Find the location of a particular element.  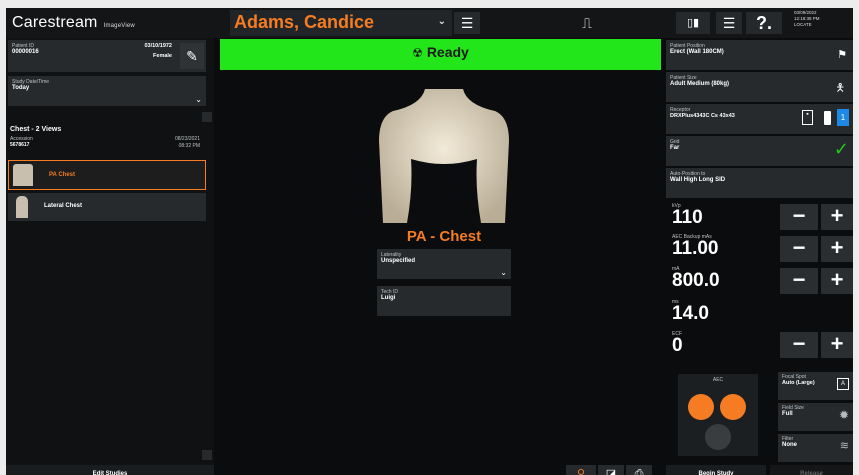

position-value: Erect (Wall 180CM) is located at coordinates (697, 52).